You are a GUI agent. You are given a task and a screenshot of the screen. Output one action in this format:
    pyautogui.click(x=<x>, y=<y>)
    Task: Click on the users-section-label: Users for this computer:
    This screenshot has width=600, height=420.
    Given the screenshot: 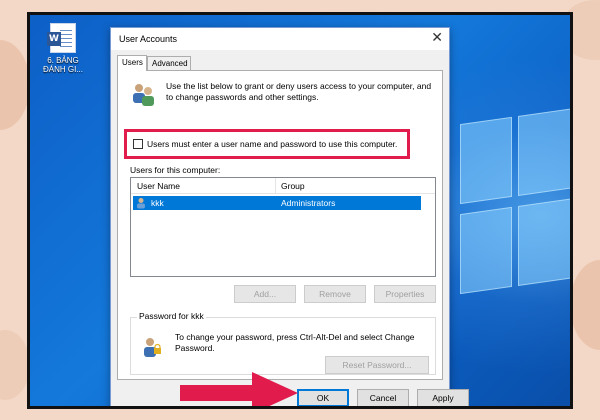 What is the action you would take?
    pyautogui.click(x=175, y=170)
    